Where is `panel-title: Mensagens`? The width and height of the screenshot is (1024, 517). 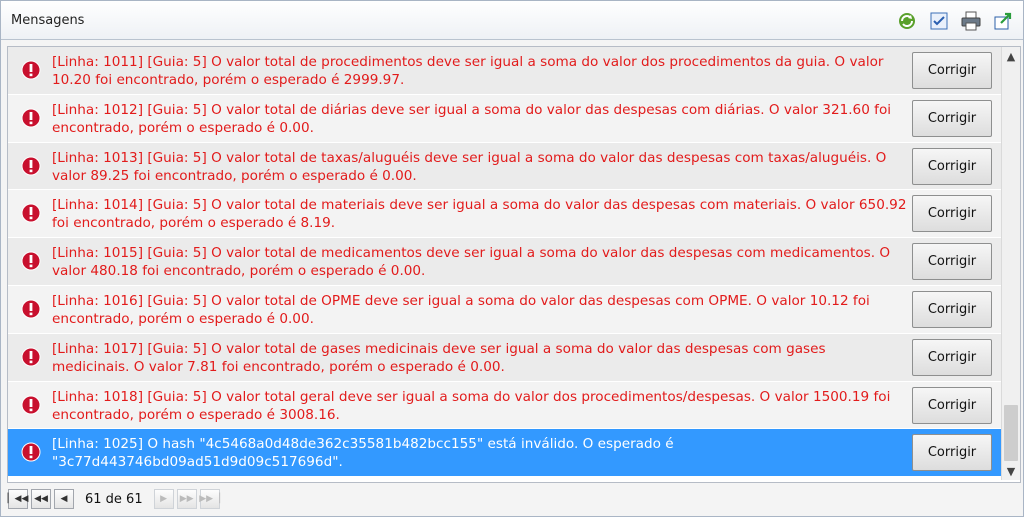 panel-title: Mensagens is located at coordinates (48, 20).